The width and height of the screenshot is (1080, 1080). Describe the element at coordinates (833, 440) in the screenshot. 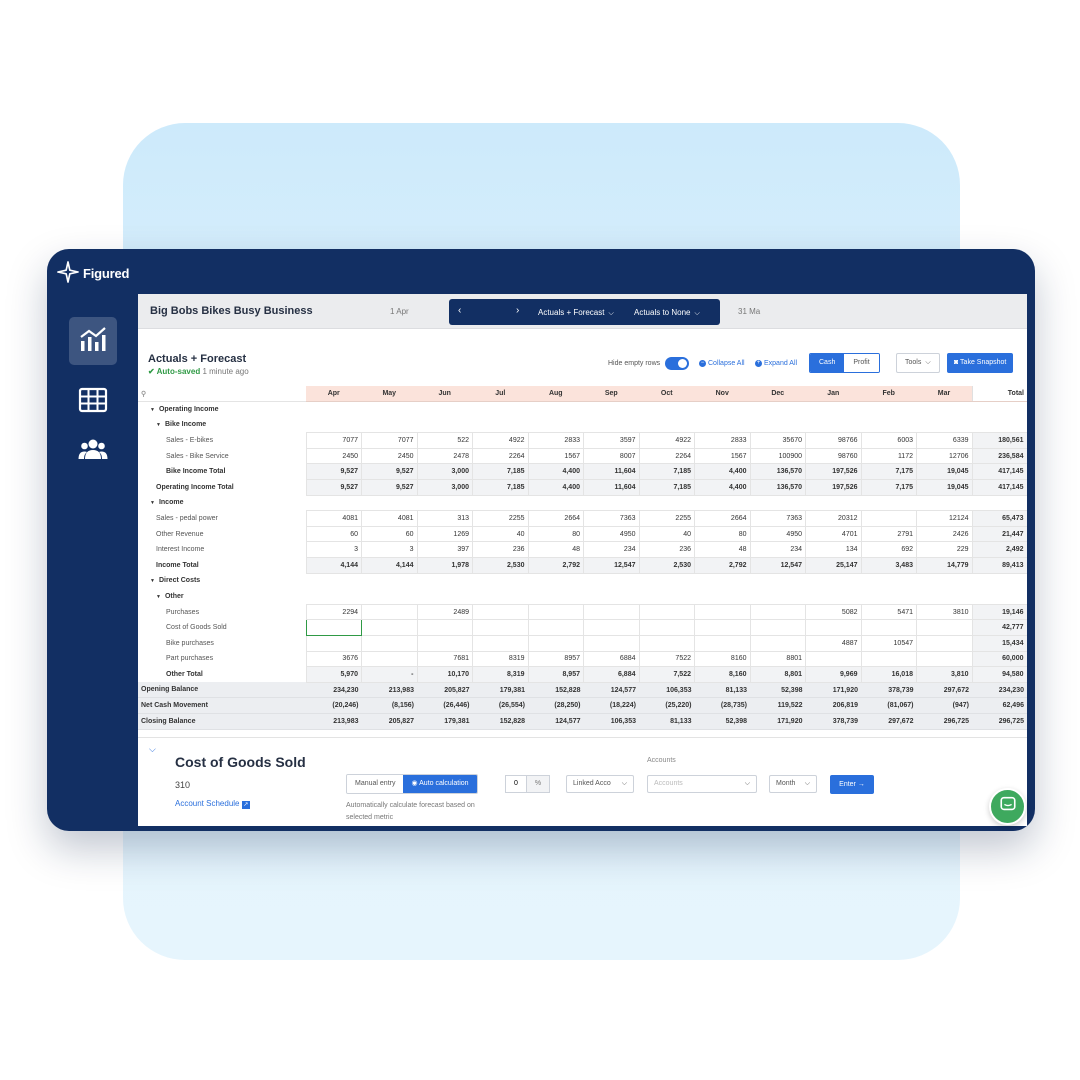

I see `table-cell: 98766` at that location.